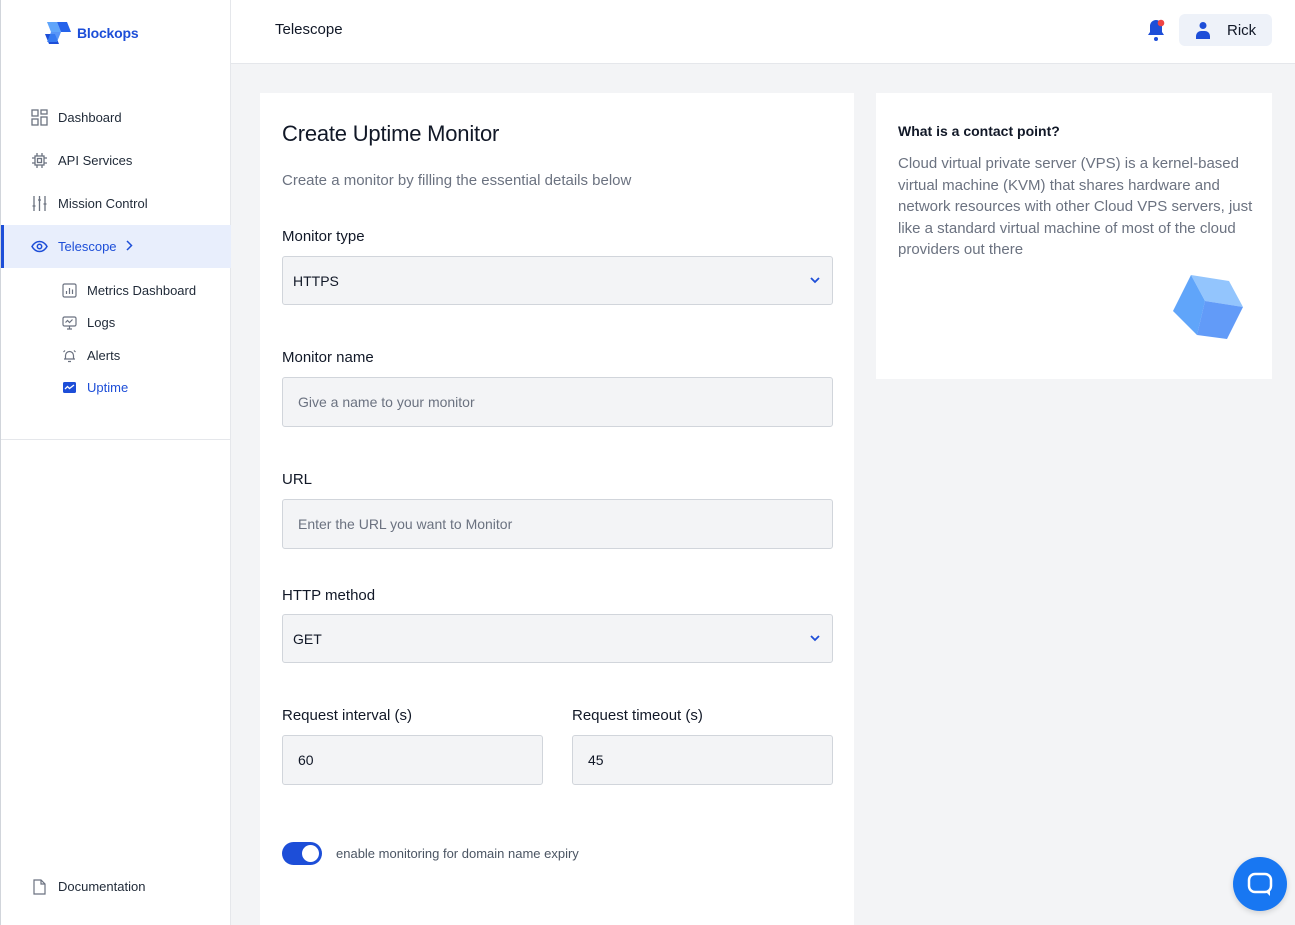 This screenshot has height=925, width=1295. Describe the element at coordinates (101, 323) in the screenshot. I see `sidebar-subitem-label: Logs` at that location.